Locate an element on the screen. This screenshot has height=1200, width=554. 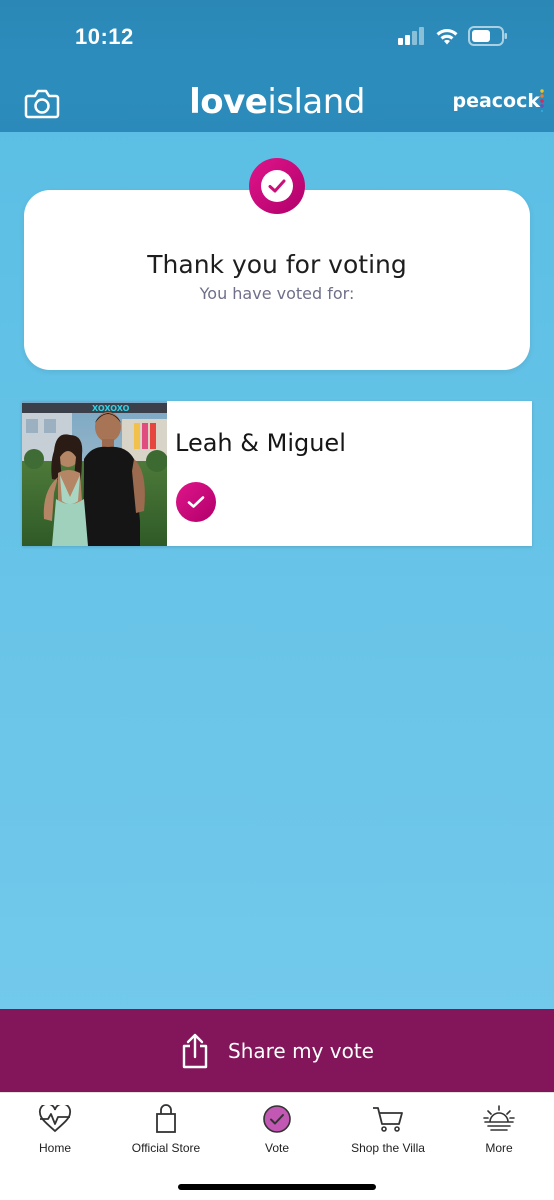
share-label: Share my vote is located at coordinates (301, 1050).